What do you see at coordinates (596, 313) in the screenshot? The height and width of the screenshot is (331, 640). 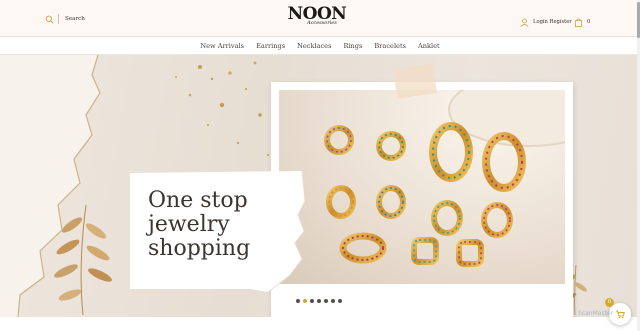 I see `watermark-text: ScanMaster` at bounding box center [596, 313].